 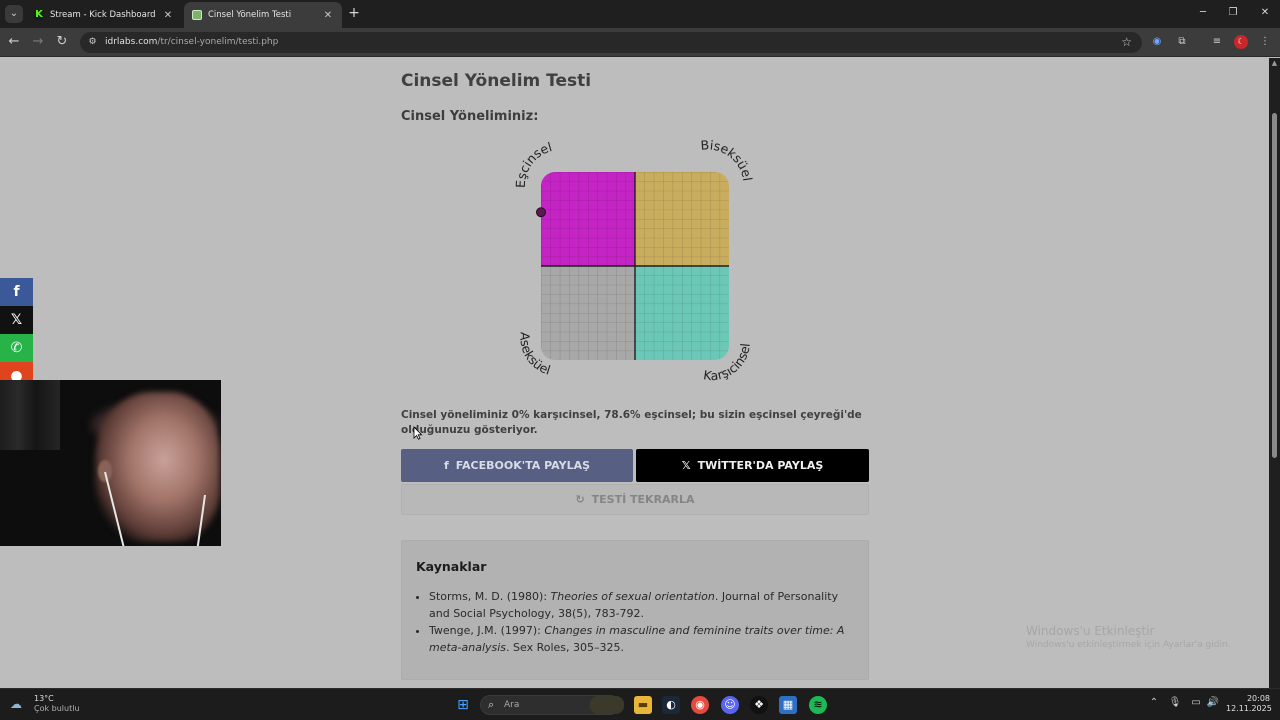 I want to click on whatsapp-share-icon: ✆, so click(x=16, y=348).